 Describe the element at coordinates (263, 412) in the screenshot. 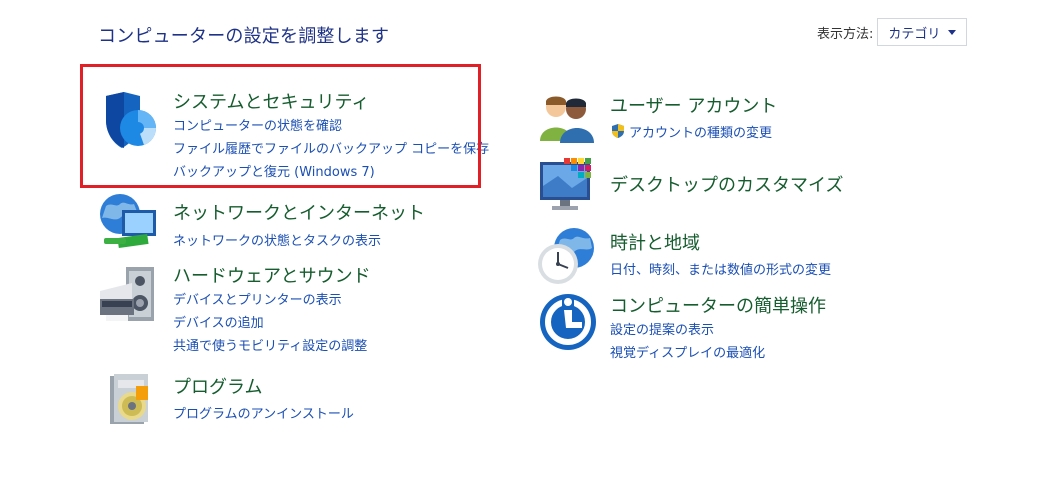

I see `link-uninstall-program: プログラムのアンインストール` at that location.